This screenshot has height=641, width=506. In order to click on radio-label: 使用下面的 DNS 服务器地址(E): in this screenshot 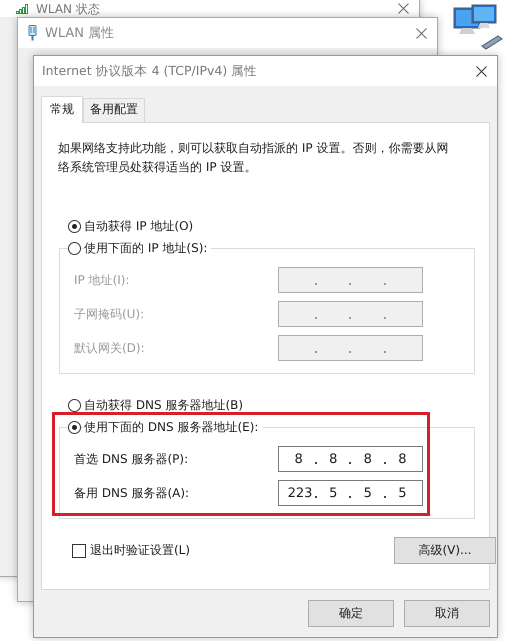, I will do `click(173, 427)`.